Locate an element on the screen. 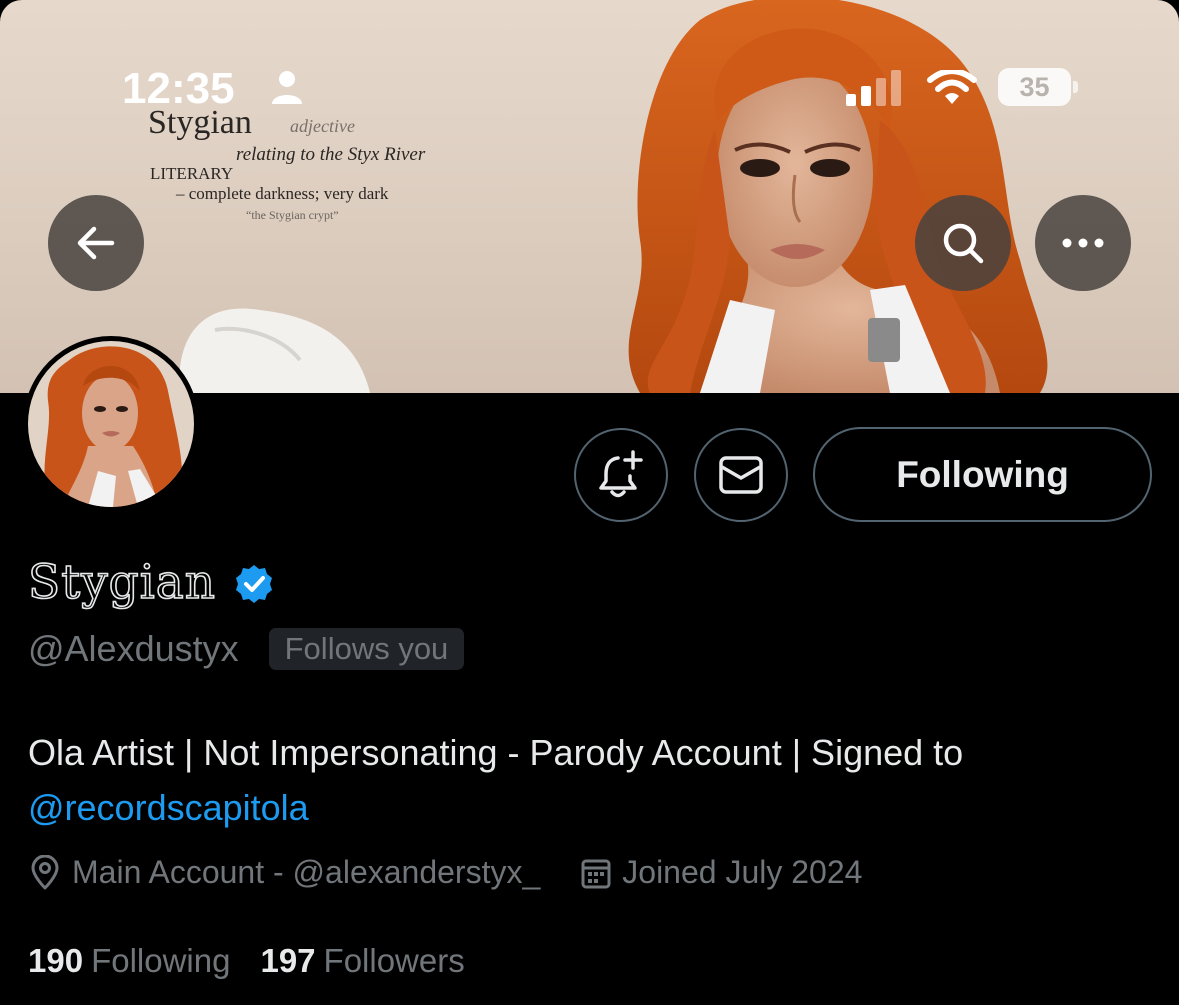 The height and width of the screenshot is (1005, 1179). following-label: Following is located at coordinates (161, 960).